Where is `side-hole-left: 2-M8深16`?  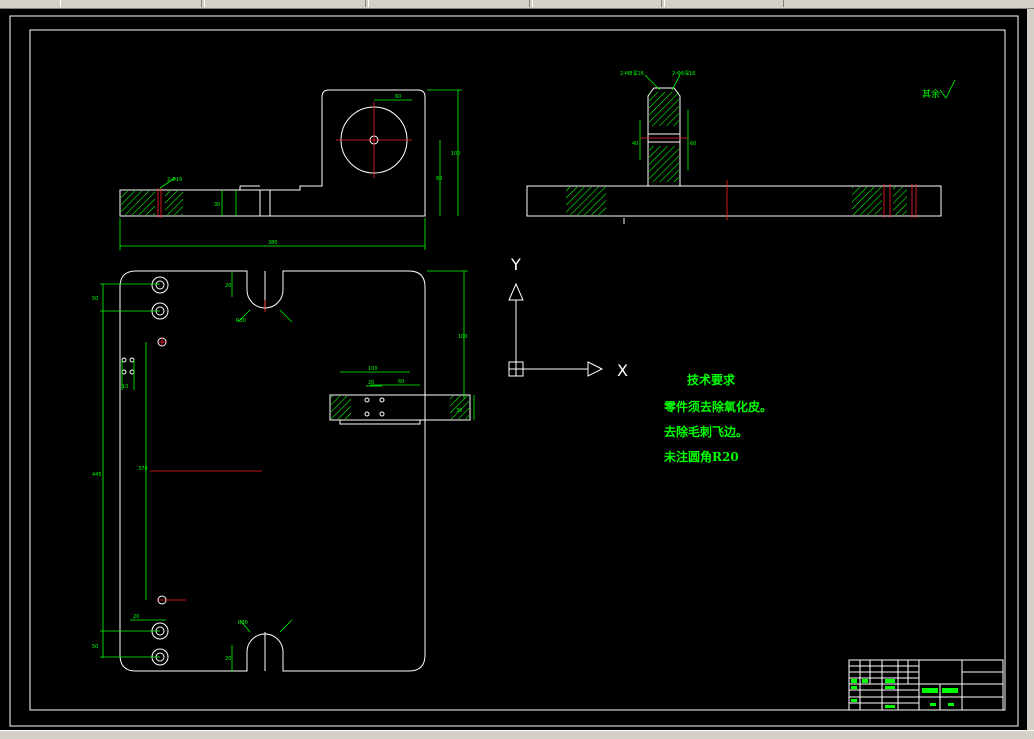 side-hole-left: 2-M8深16 is located at coordinates (632, 73).